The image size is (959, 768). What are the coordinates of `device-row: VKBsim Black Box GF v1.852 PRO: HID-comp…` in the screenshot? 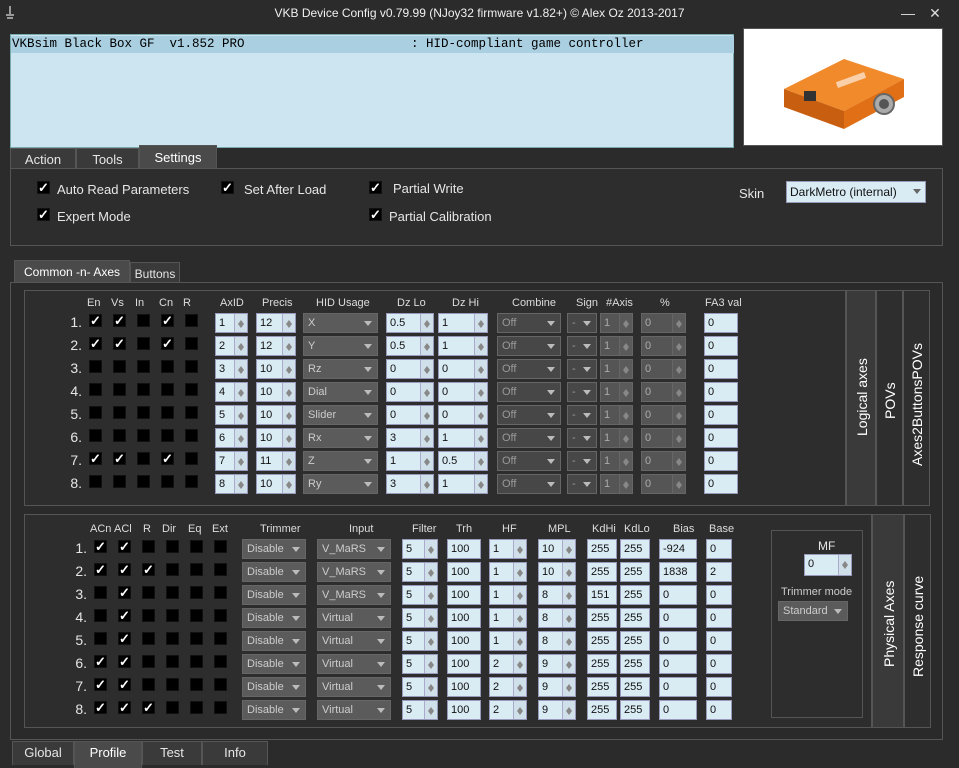 It's located at (372, 44).